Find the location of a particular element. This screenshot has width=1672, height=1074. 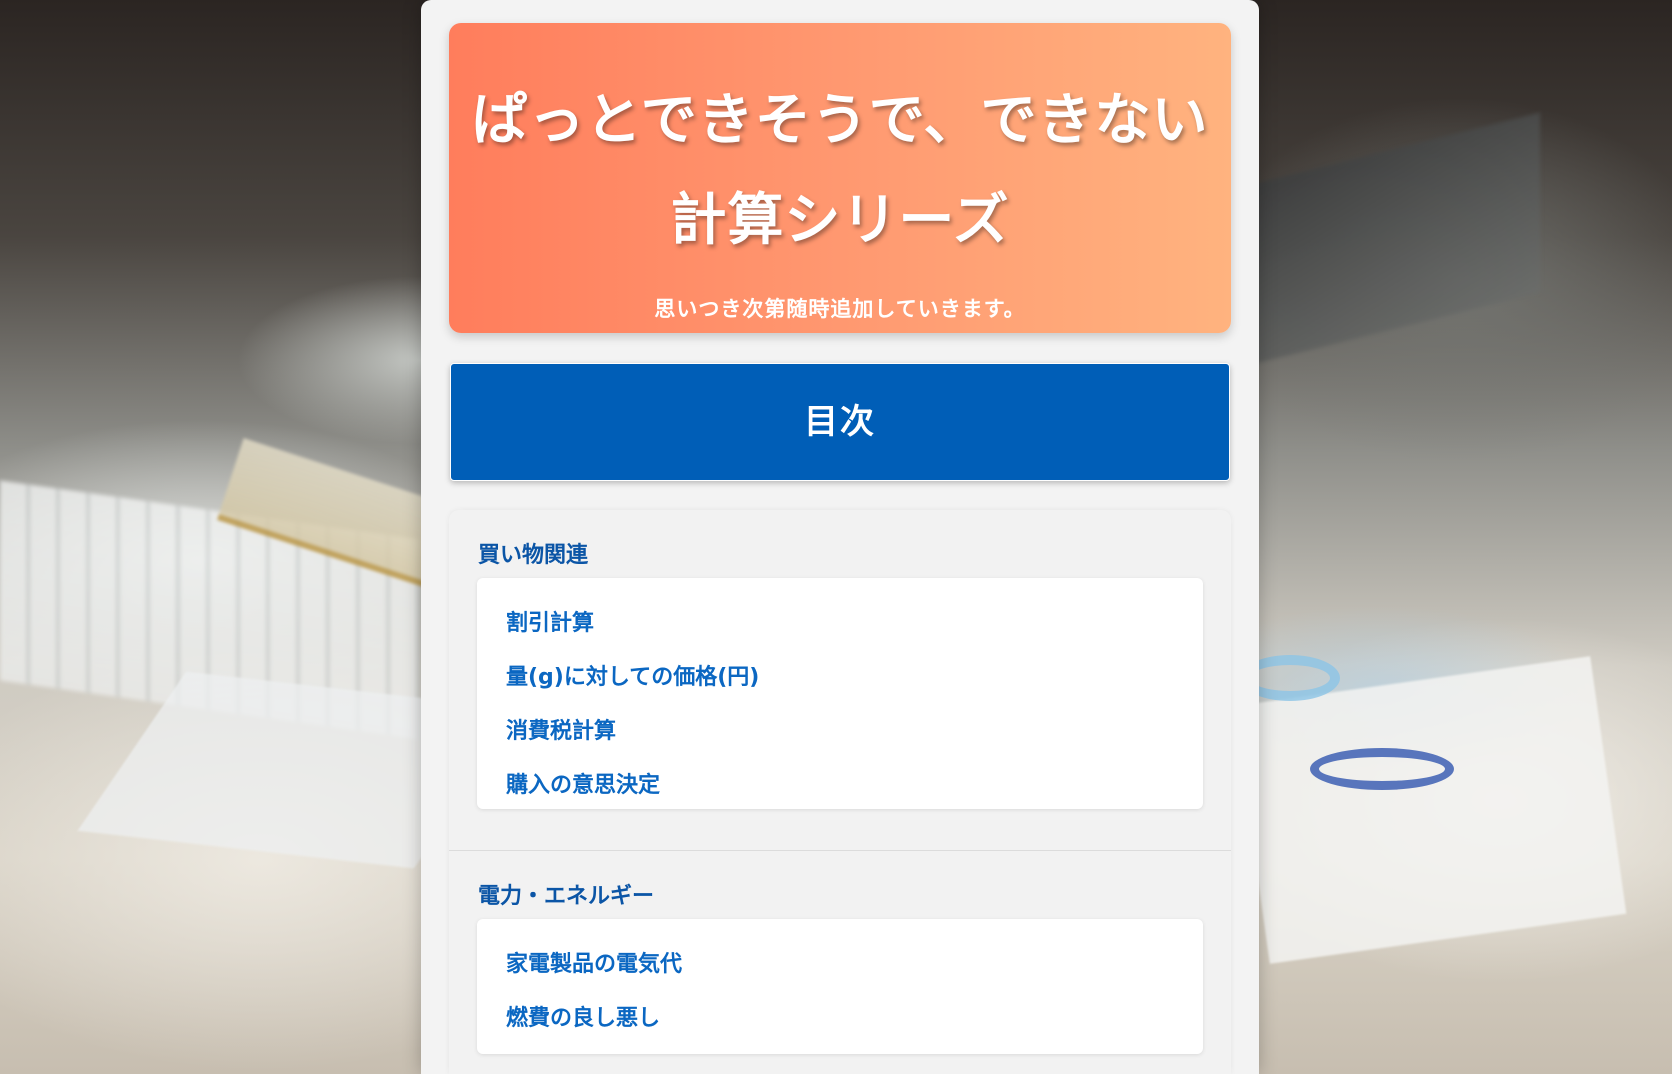

category-title: 電力・エネルギー is located at coordinates (566, 896).